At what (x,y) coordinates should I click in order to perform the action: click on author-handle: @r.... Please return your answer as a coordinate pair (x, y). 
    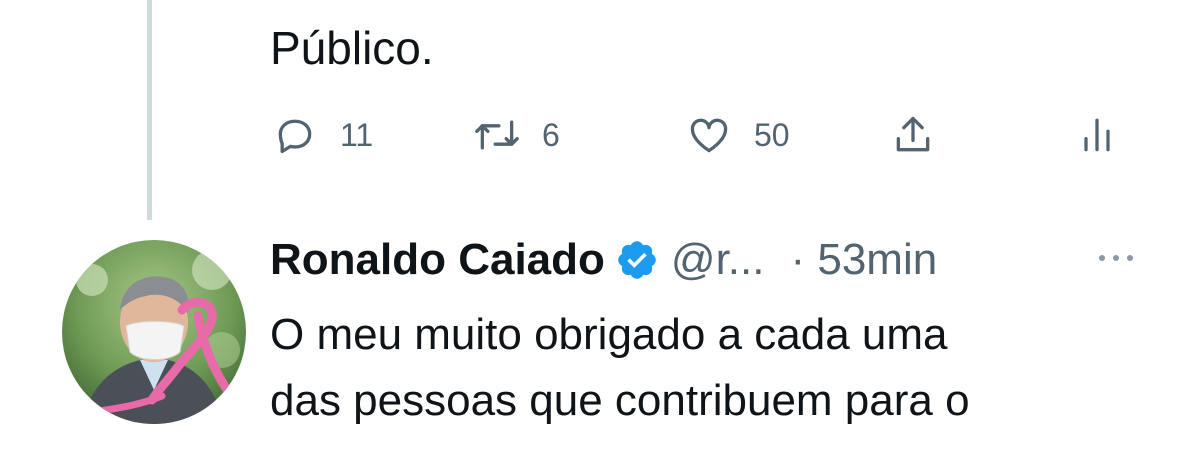
    Looking at the image, I should click on (718, 260).